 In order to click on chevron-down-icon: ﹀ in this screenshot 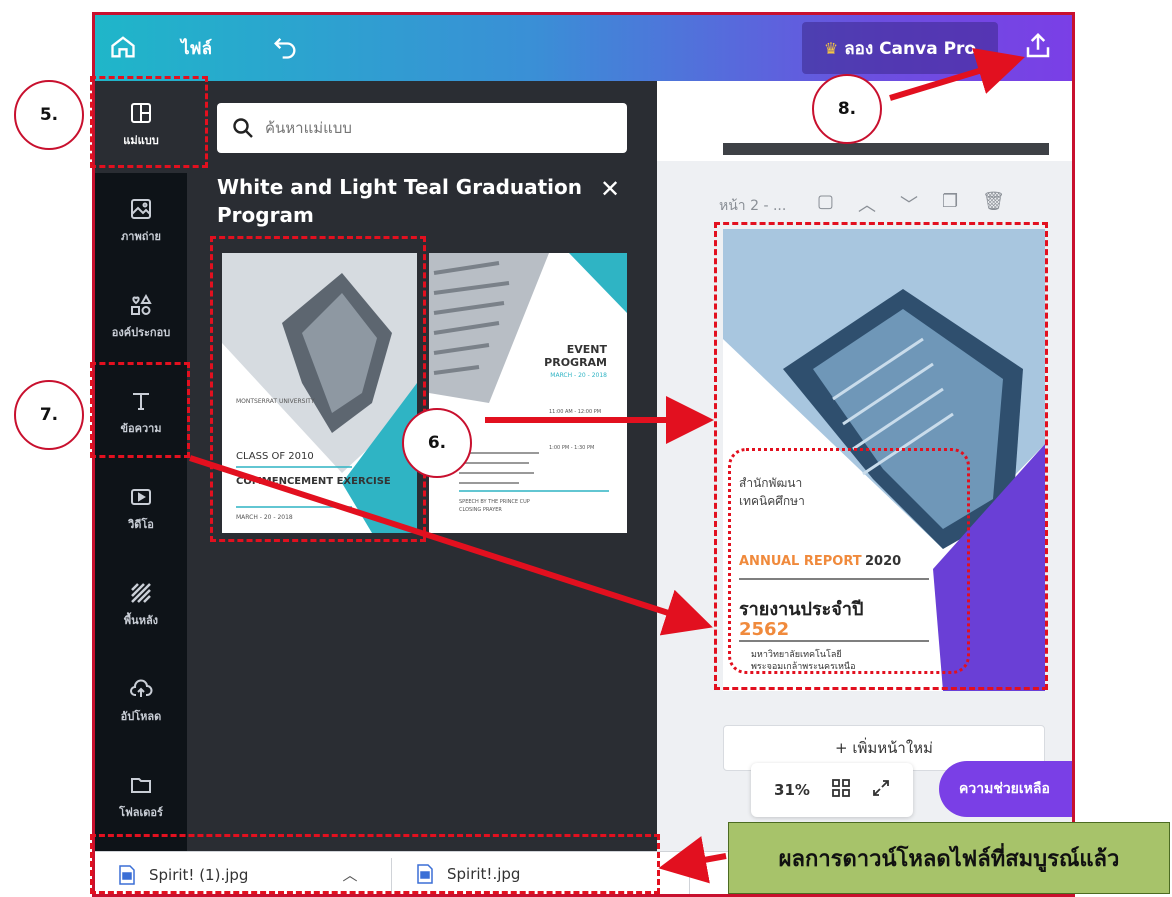, I will do `click(909, 204)`.